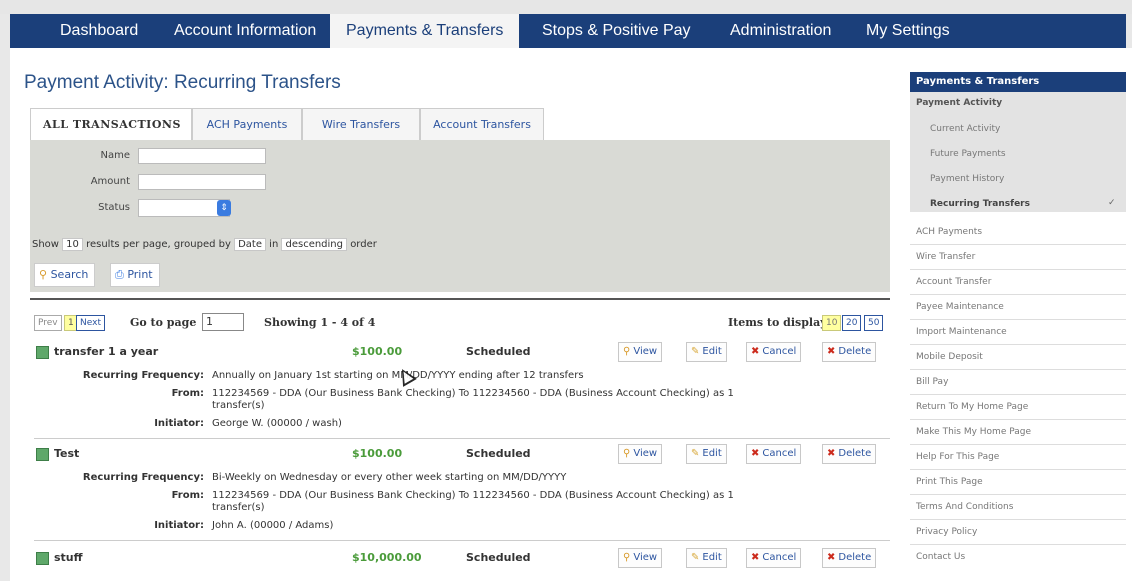 The image size is (1132, 581). I want to click on group-by-select: Date, so click(250, 244).